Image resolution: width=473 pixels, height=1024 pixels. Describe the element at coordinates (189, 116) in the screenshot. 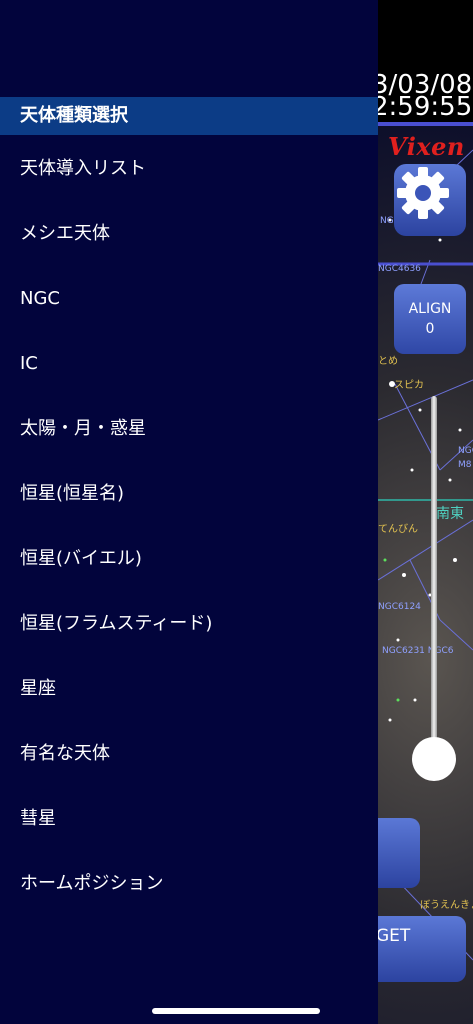

I see `drawer-header: 天体種類選択` at that location.